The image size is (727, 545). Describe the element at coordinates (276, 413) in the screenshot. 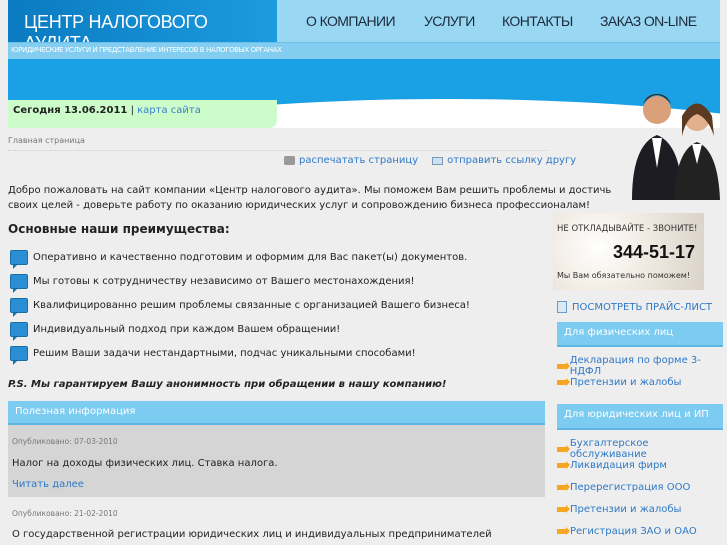

I see `news-header: Полезная информация` at that location.